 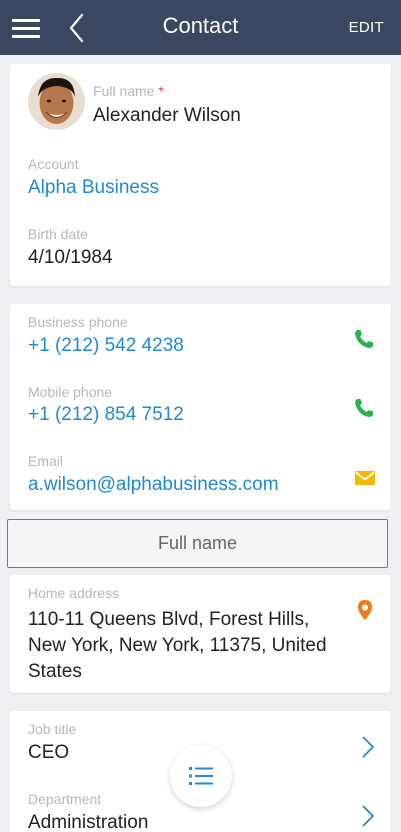 What do you see at coordinates (78, 322) in the screenshot?
I see `business-phone-label: Business phone` at bounding box center [78, 322].